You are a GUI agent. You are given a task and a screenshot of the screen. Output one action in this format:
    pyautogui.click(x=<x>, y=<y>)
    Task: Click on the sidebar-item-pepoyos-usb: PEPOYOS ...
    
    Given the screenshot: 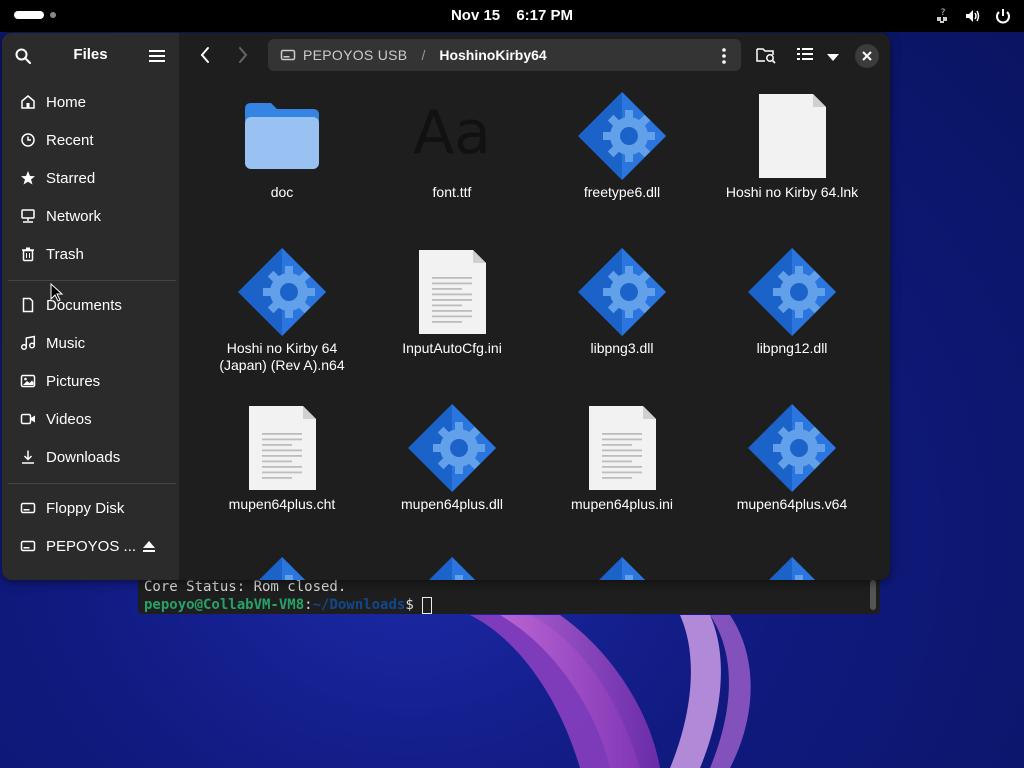 What is the action you would take?
    pyautogui.click(x=90, y=546)
    